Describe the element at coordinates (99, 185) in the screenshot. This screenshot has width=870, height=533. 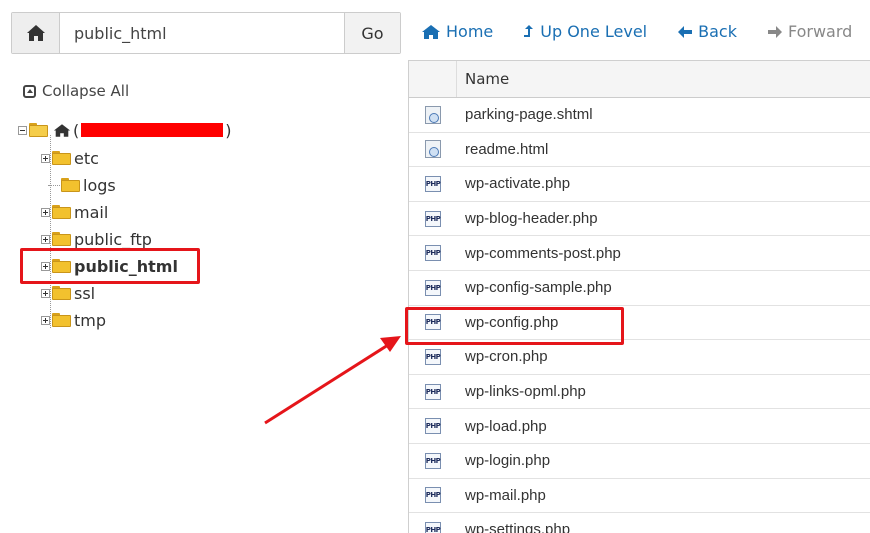
I see `tree-item-label: logs` at that location.